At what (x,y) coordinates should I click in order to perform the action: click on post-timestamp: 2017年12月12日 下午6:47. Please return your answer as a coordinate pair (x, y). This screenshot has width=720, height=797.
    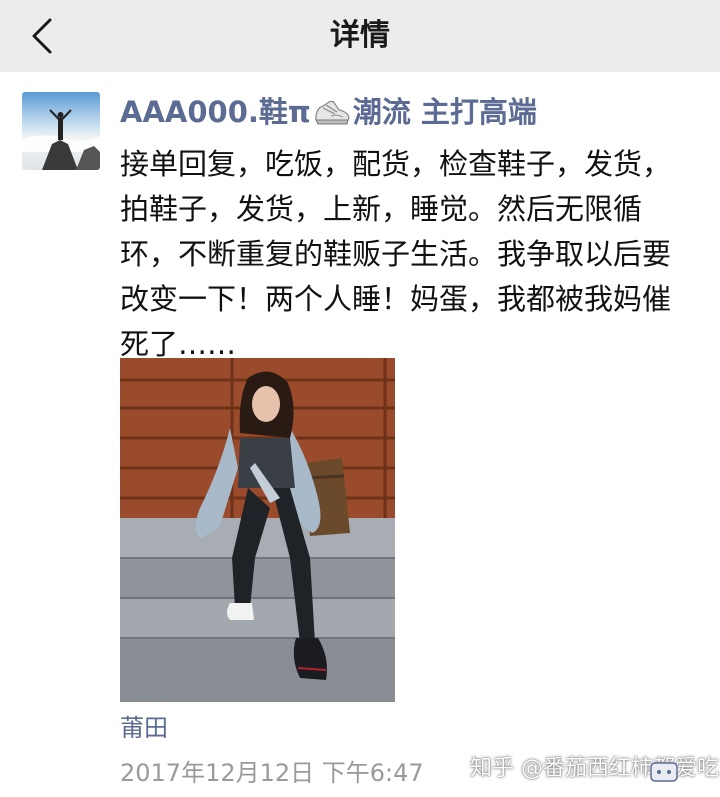
    Looking at the image, I should click on (272, 773).